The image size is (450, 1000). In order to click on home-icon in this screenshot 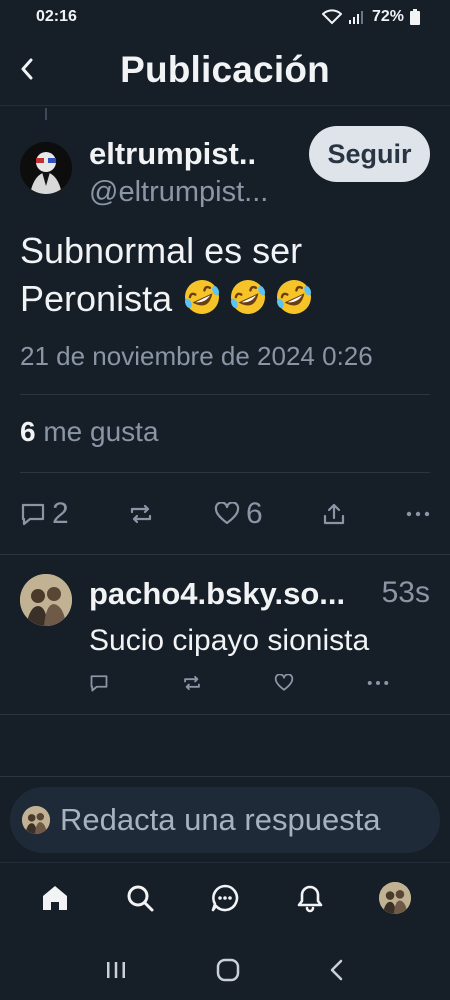, I will do `click(54, 897)`.